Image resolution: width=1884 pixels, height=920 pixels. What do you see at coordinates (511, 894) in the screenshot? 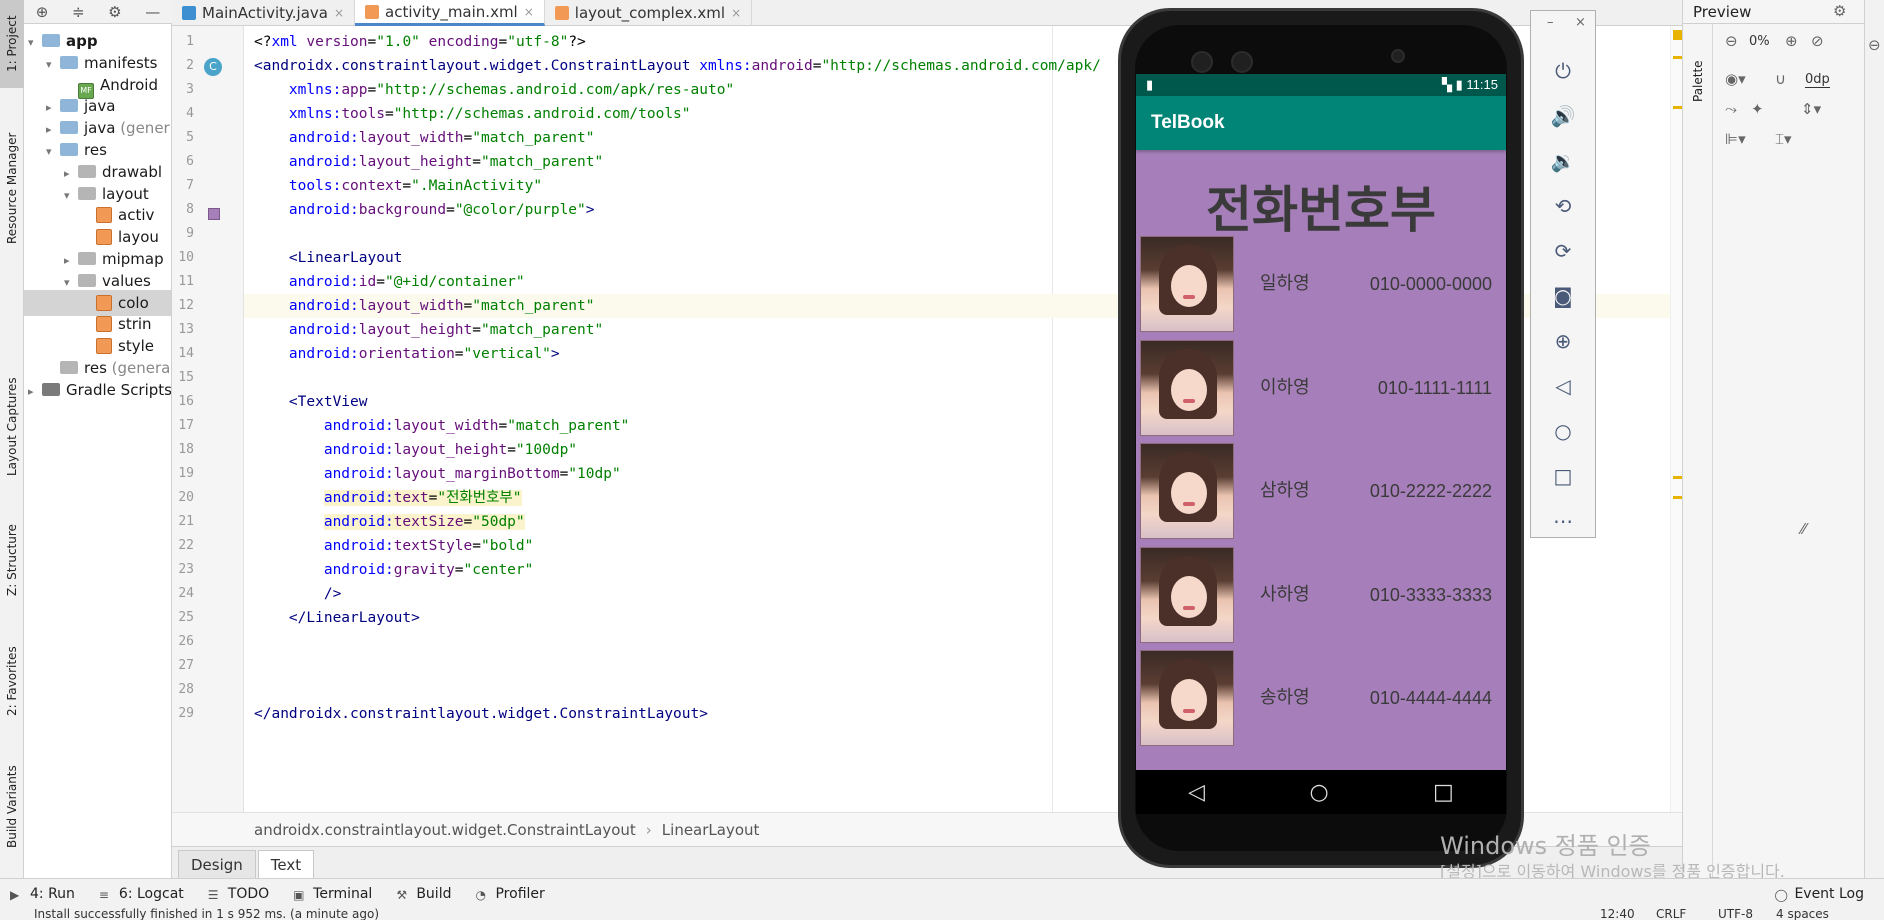
I see `tool-window-profiler: ◔ Profiler` at bounding box center [511, 894].